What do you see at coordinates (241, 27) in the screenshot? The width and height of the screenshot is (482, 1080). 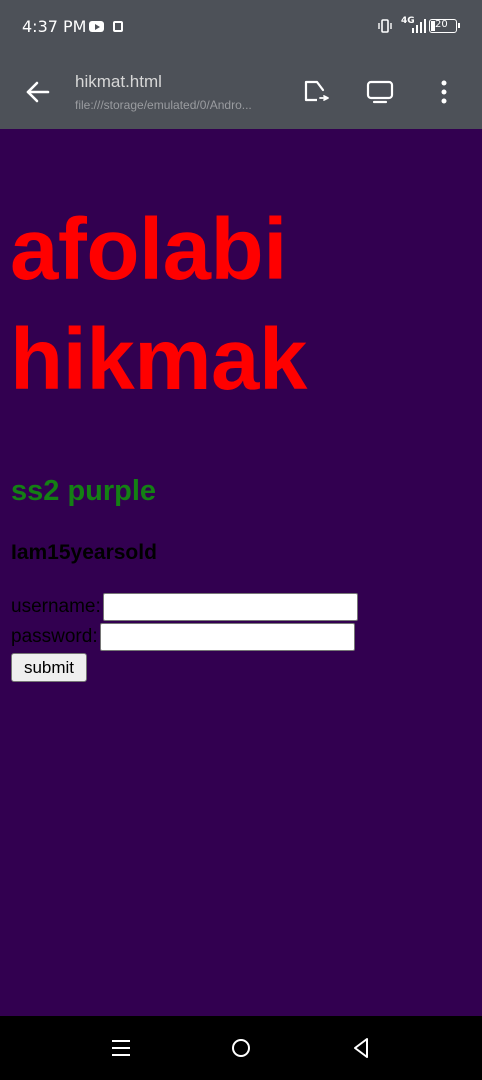 I see `status-bar: 4:37 PM 4G 20` at bounding box center [241, 27].